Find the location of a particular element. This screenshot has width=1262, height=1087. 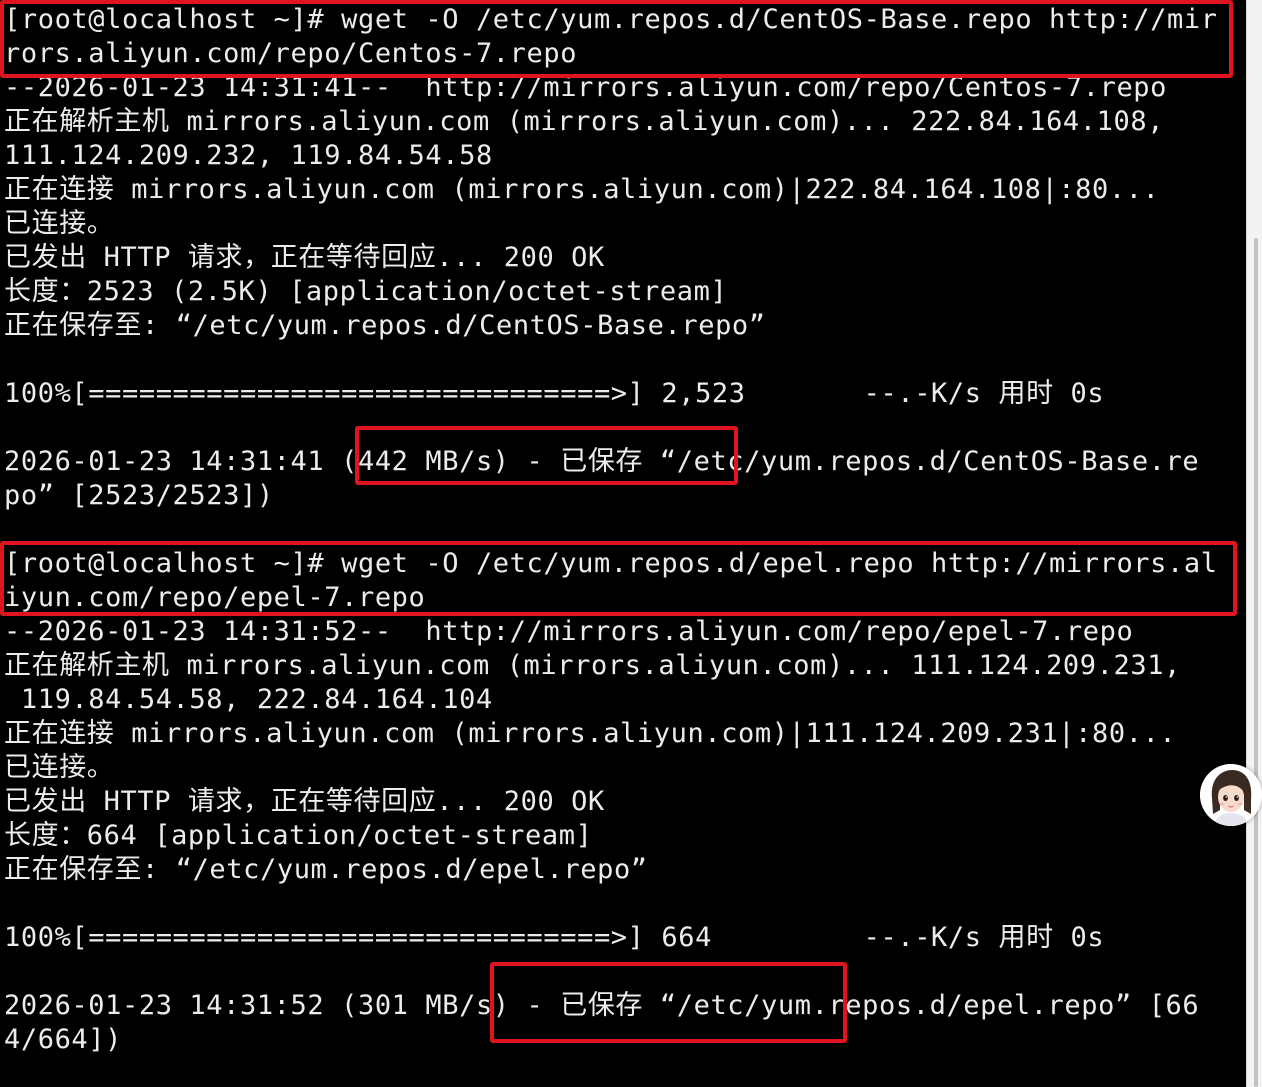

terminal-line: 正在保存至: “/etc/yum.repos.d/epel.repo” is located at coordinates (326, 869).